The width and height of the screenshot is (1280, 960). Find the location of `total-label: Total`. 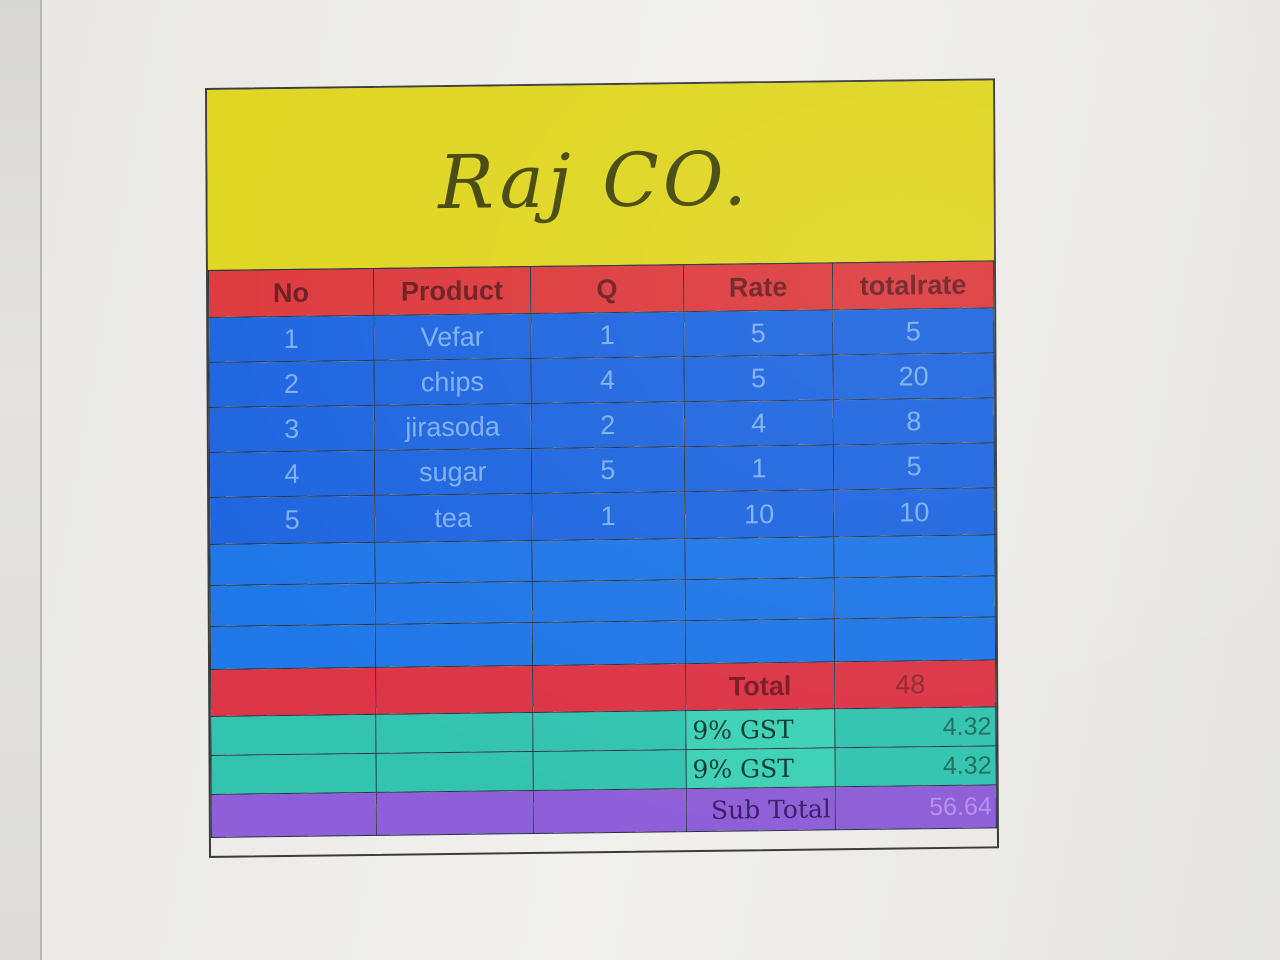

total-label: Total is located at coordinates (760, 686).